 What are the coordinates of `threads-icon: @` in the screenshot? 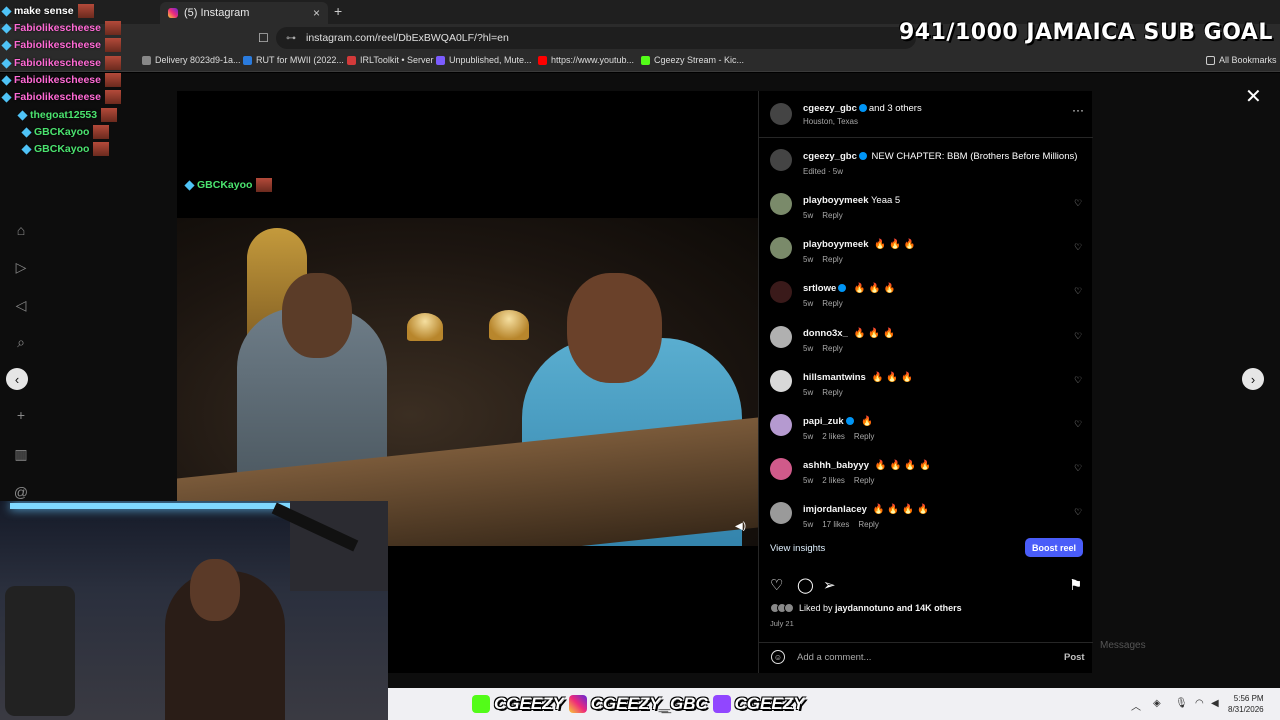 It's located at (21, 492).